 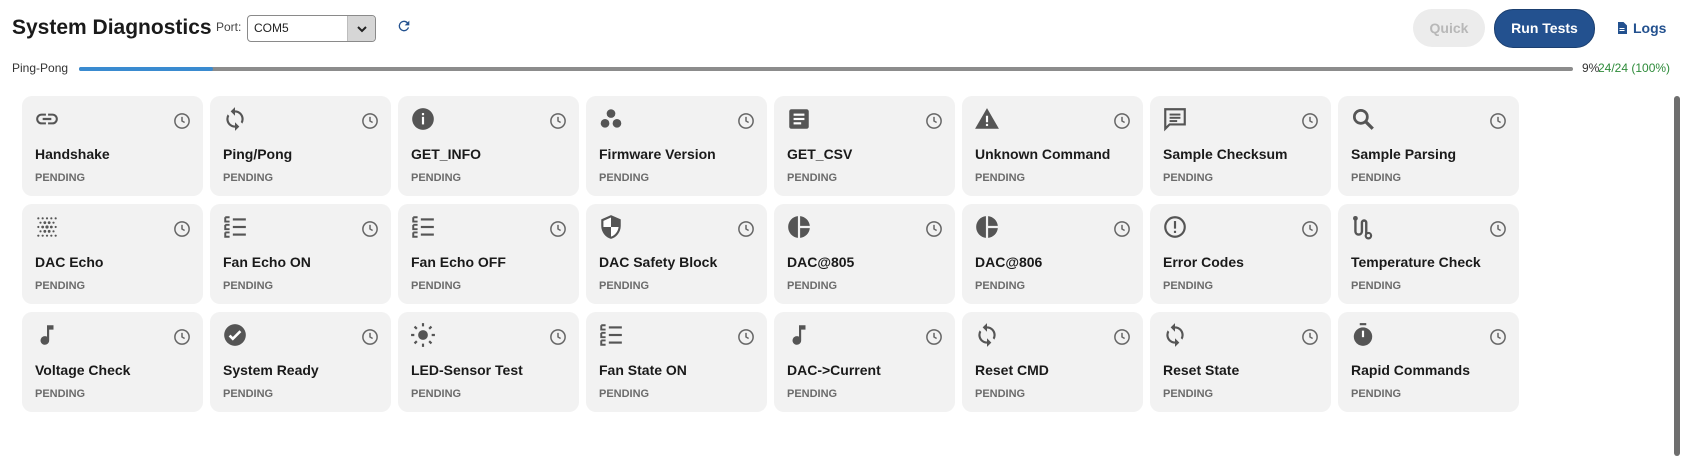 I want to click on test-card: DAC->Current PENDING, so click(x=864, y=362).